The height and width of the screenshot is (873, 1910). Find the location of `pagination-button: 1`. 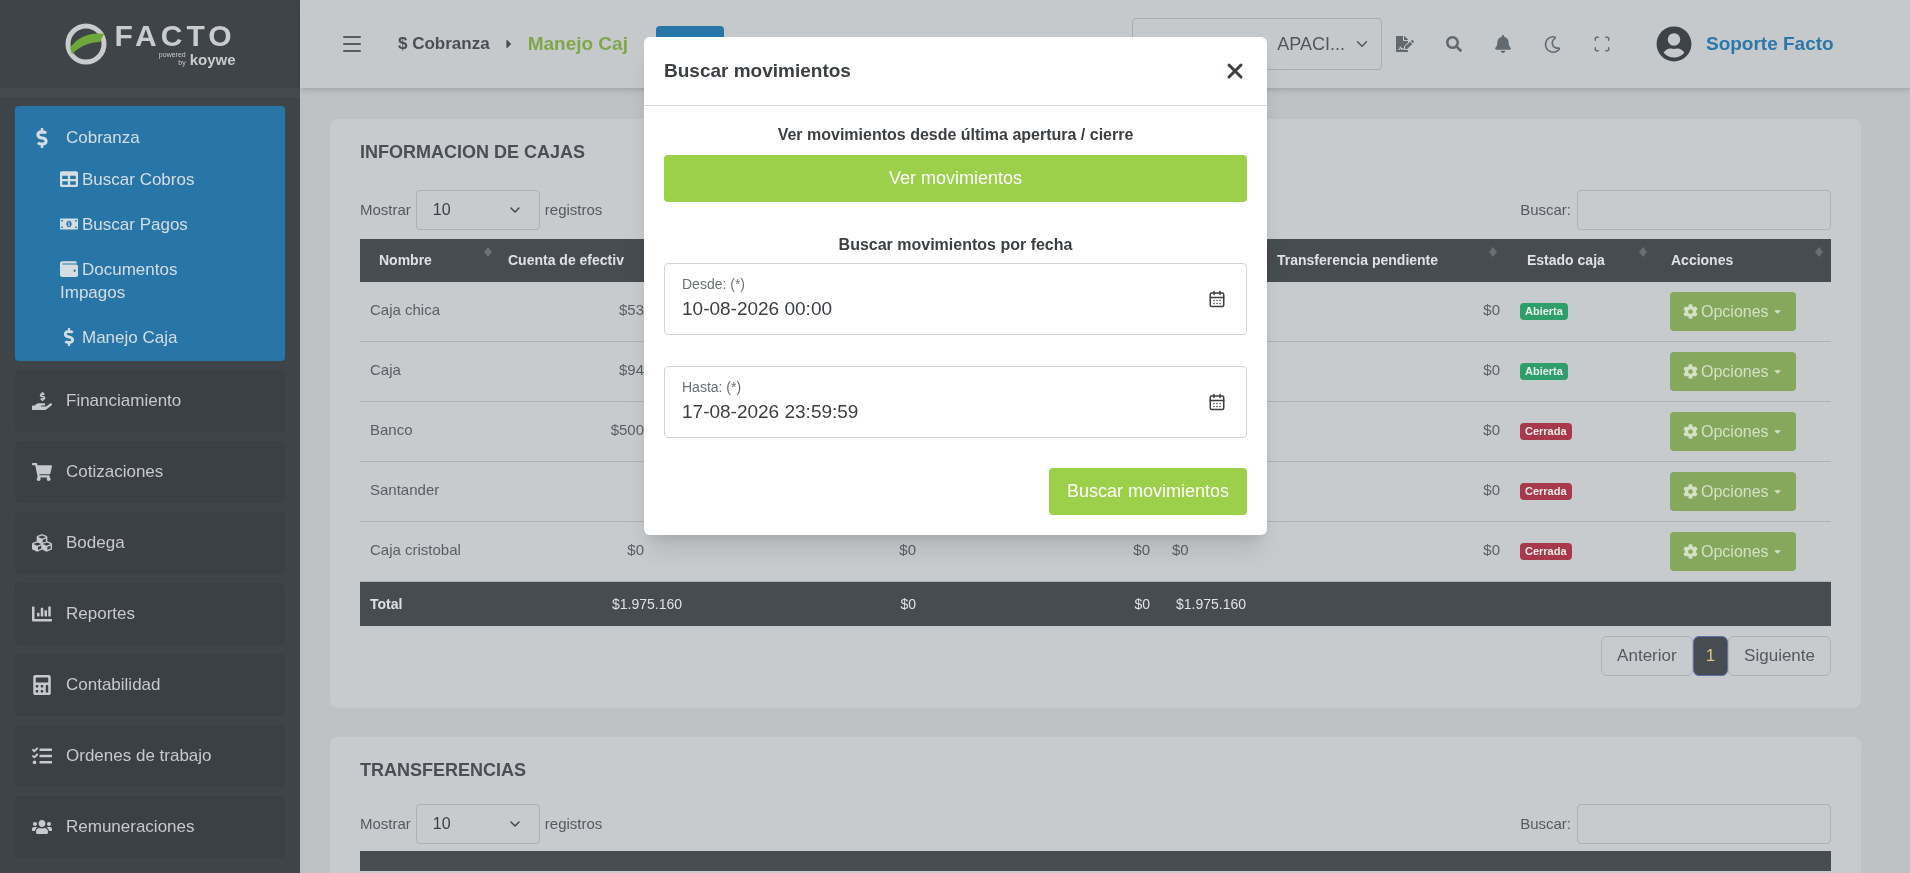

pagination-button: 1 is located at coordinates (1710, 656).